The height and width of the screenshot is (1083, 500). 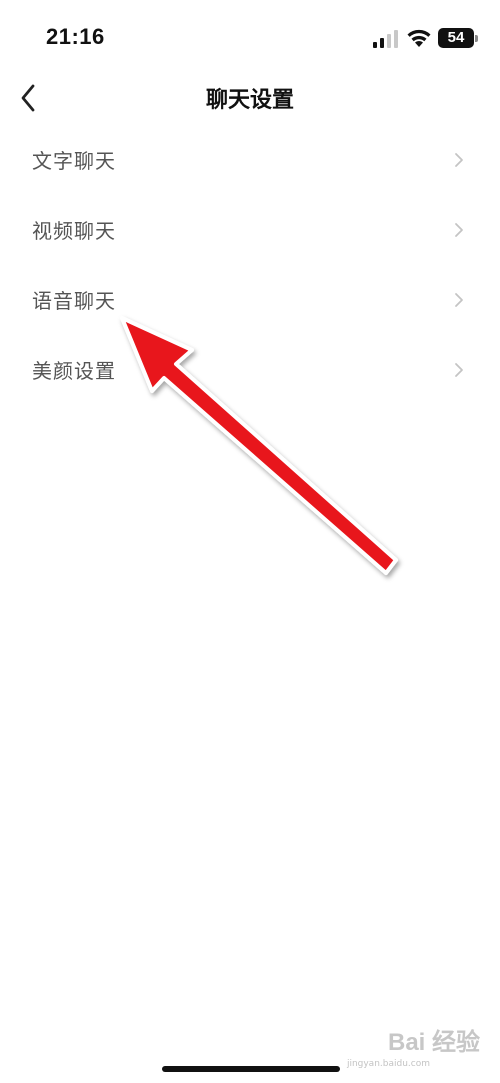 I want to click on watermark-url: jingyan.baidu.com, so click(x=388, y=1064).